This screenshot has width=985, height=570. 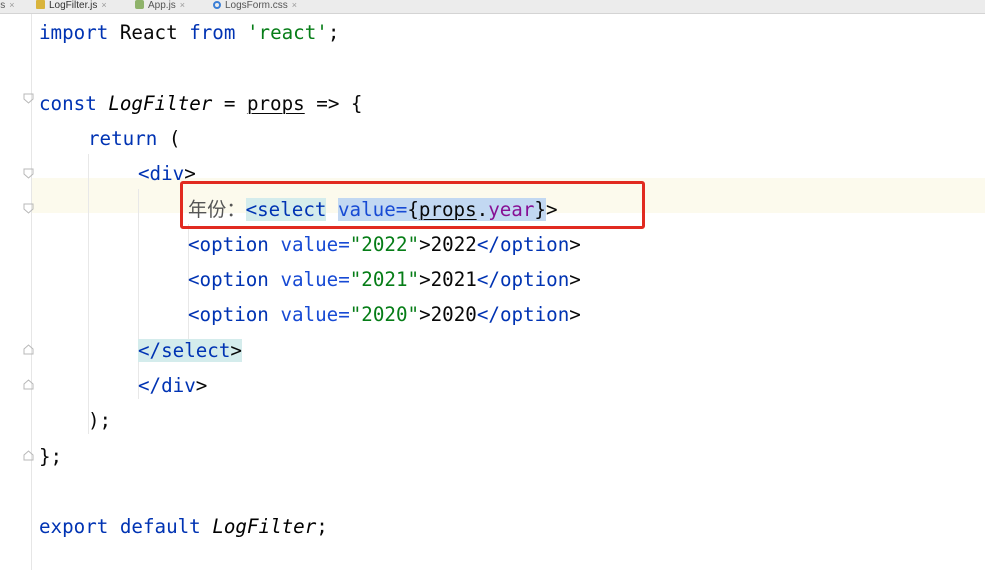 I want to click on code-line-13: };, so click(x=51, y=456).